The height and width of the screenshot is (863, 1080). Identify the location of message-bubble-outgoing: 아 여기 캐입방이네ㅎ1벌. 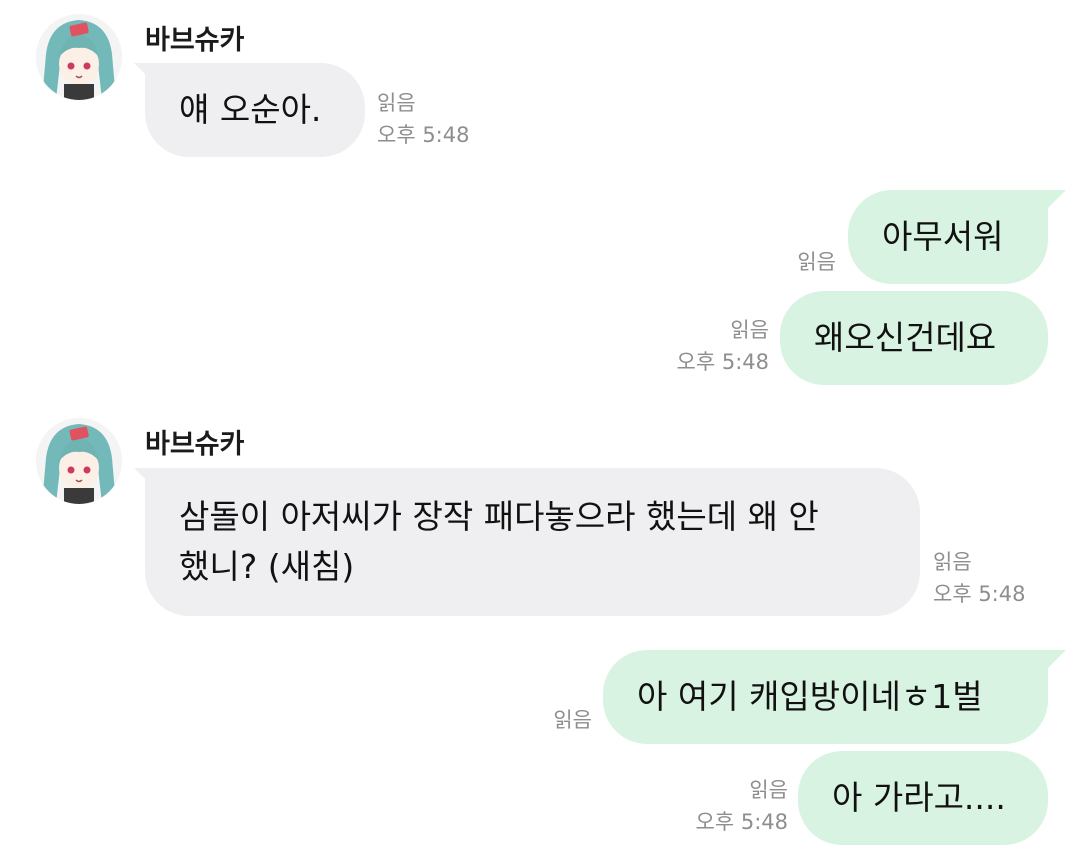
(825, 697).